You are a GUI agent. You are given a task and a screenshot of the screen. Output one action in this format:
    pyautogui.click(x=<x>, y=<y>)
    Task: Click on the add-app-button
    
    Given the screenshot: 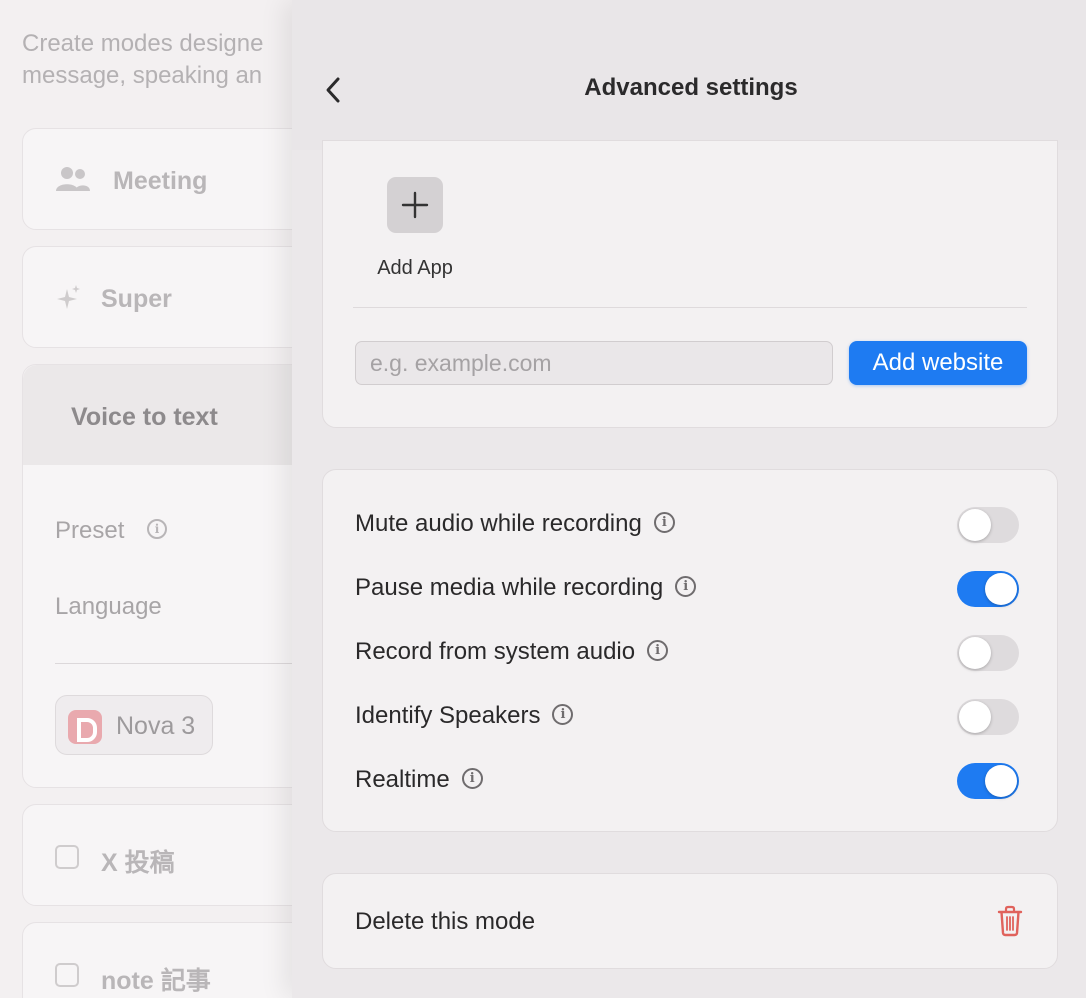 What is the action you would take?
    pyautogui.click(x=415, y=205)
    